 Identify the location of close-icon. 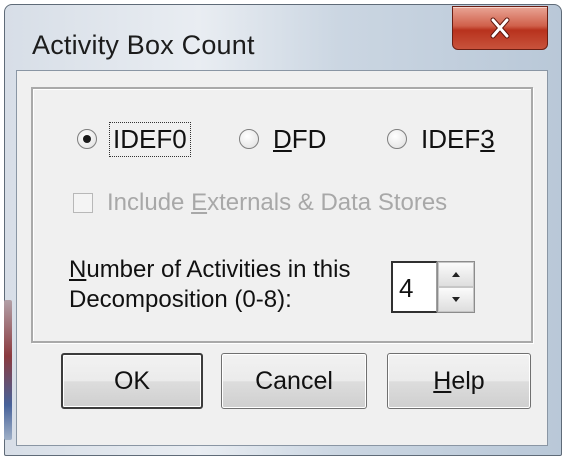
(500, 28).